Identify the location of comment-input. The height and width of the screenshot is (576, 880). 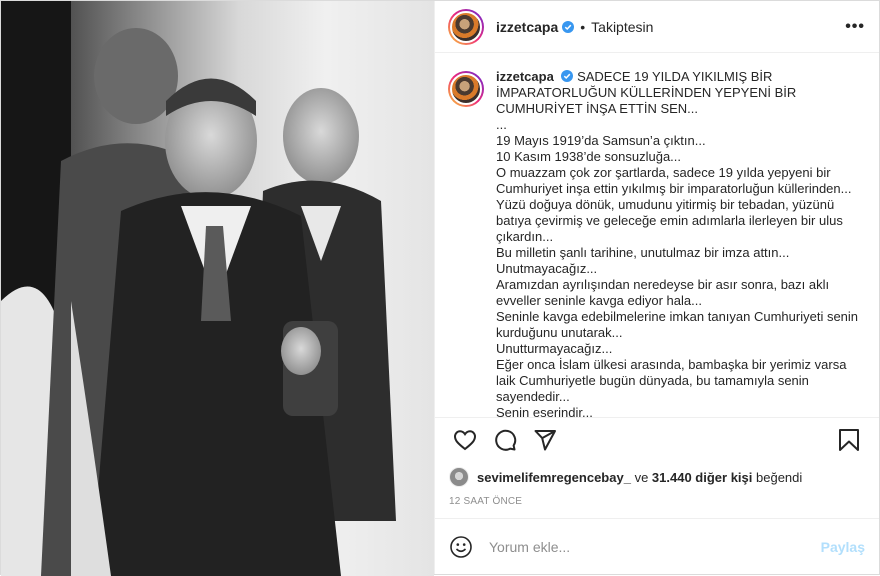
(655, 546).